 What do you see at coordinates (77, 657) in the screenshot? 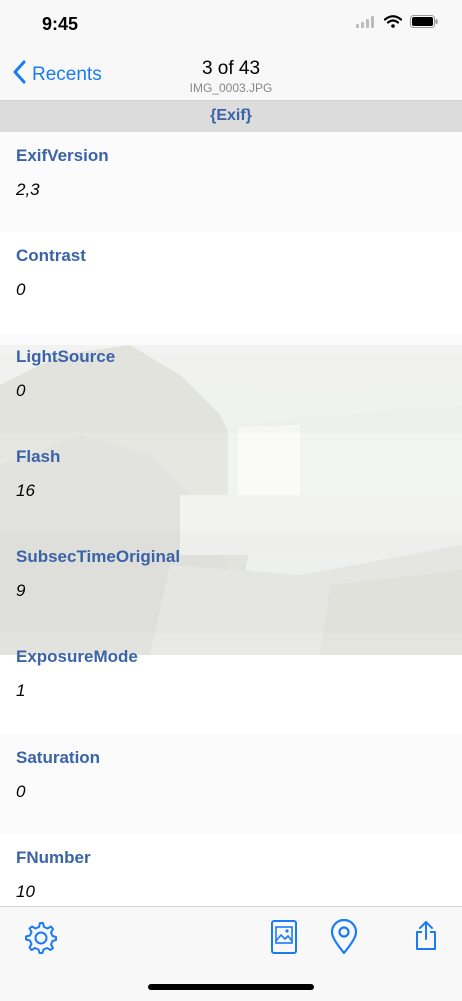
I see `metadata-key: ExposureMode` at bounding box center [77, 657].